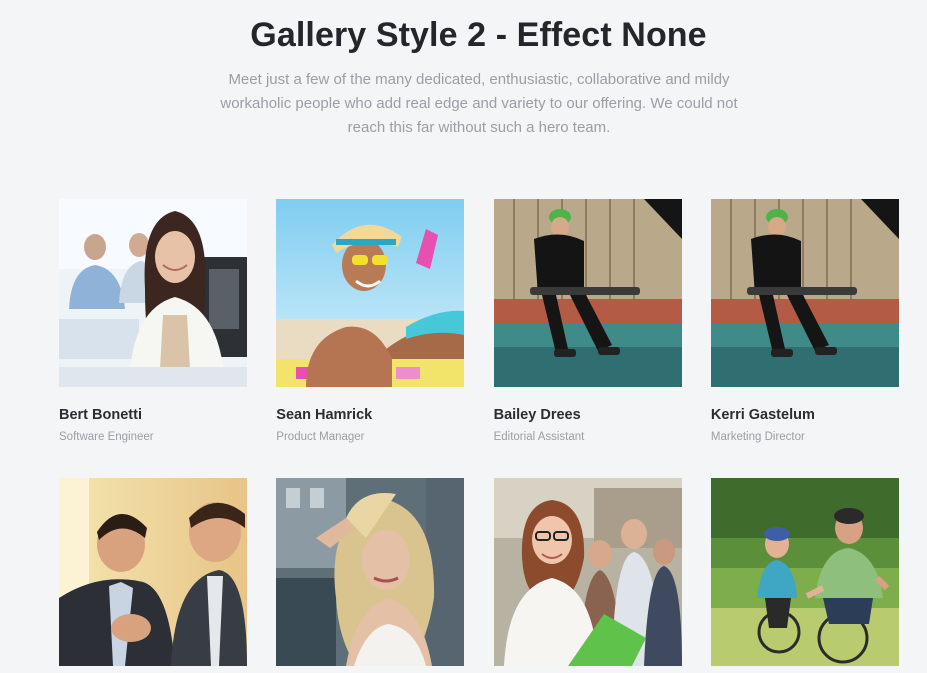  What do you see at coordinates (106, 437) in the screenshot?
I see `member-role: Software Engineer` at bounding box center [106, 437].